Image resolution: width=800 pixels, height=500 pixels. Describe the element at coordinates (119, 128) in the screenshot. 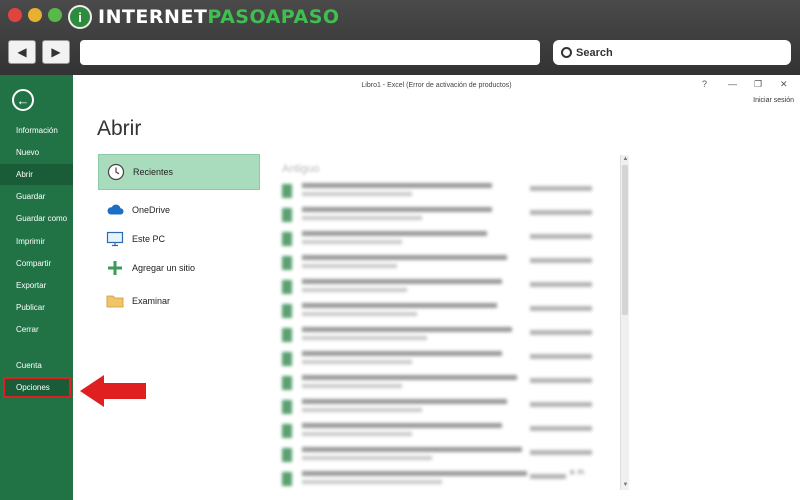

I see `page-title: Abrir` at that location.